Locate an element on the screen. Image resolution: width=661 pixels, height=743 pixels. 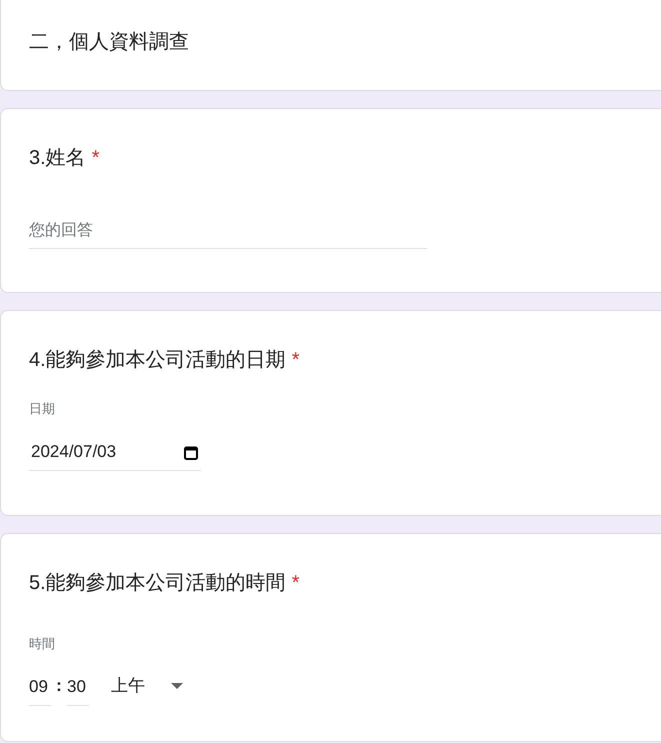
field-label: 日期 is located at coordinates (42, 409).